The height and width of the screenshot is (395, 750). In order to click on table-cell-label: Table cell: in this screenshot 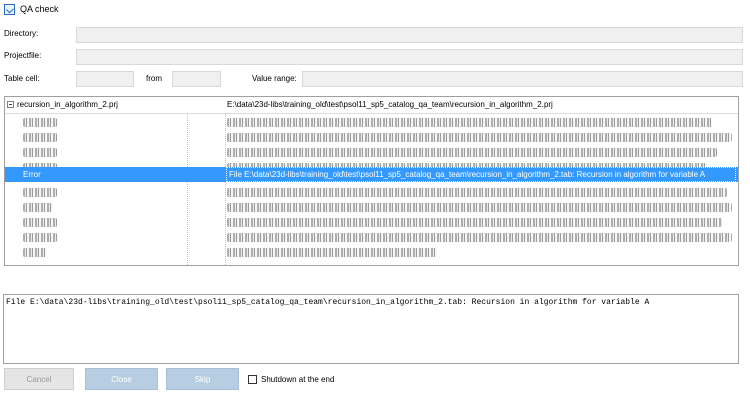, I will do `click(22, 78)`.